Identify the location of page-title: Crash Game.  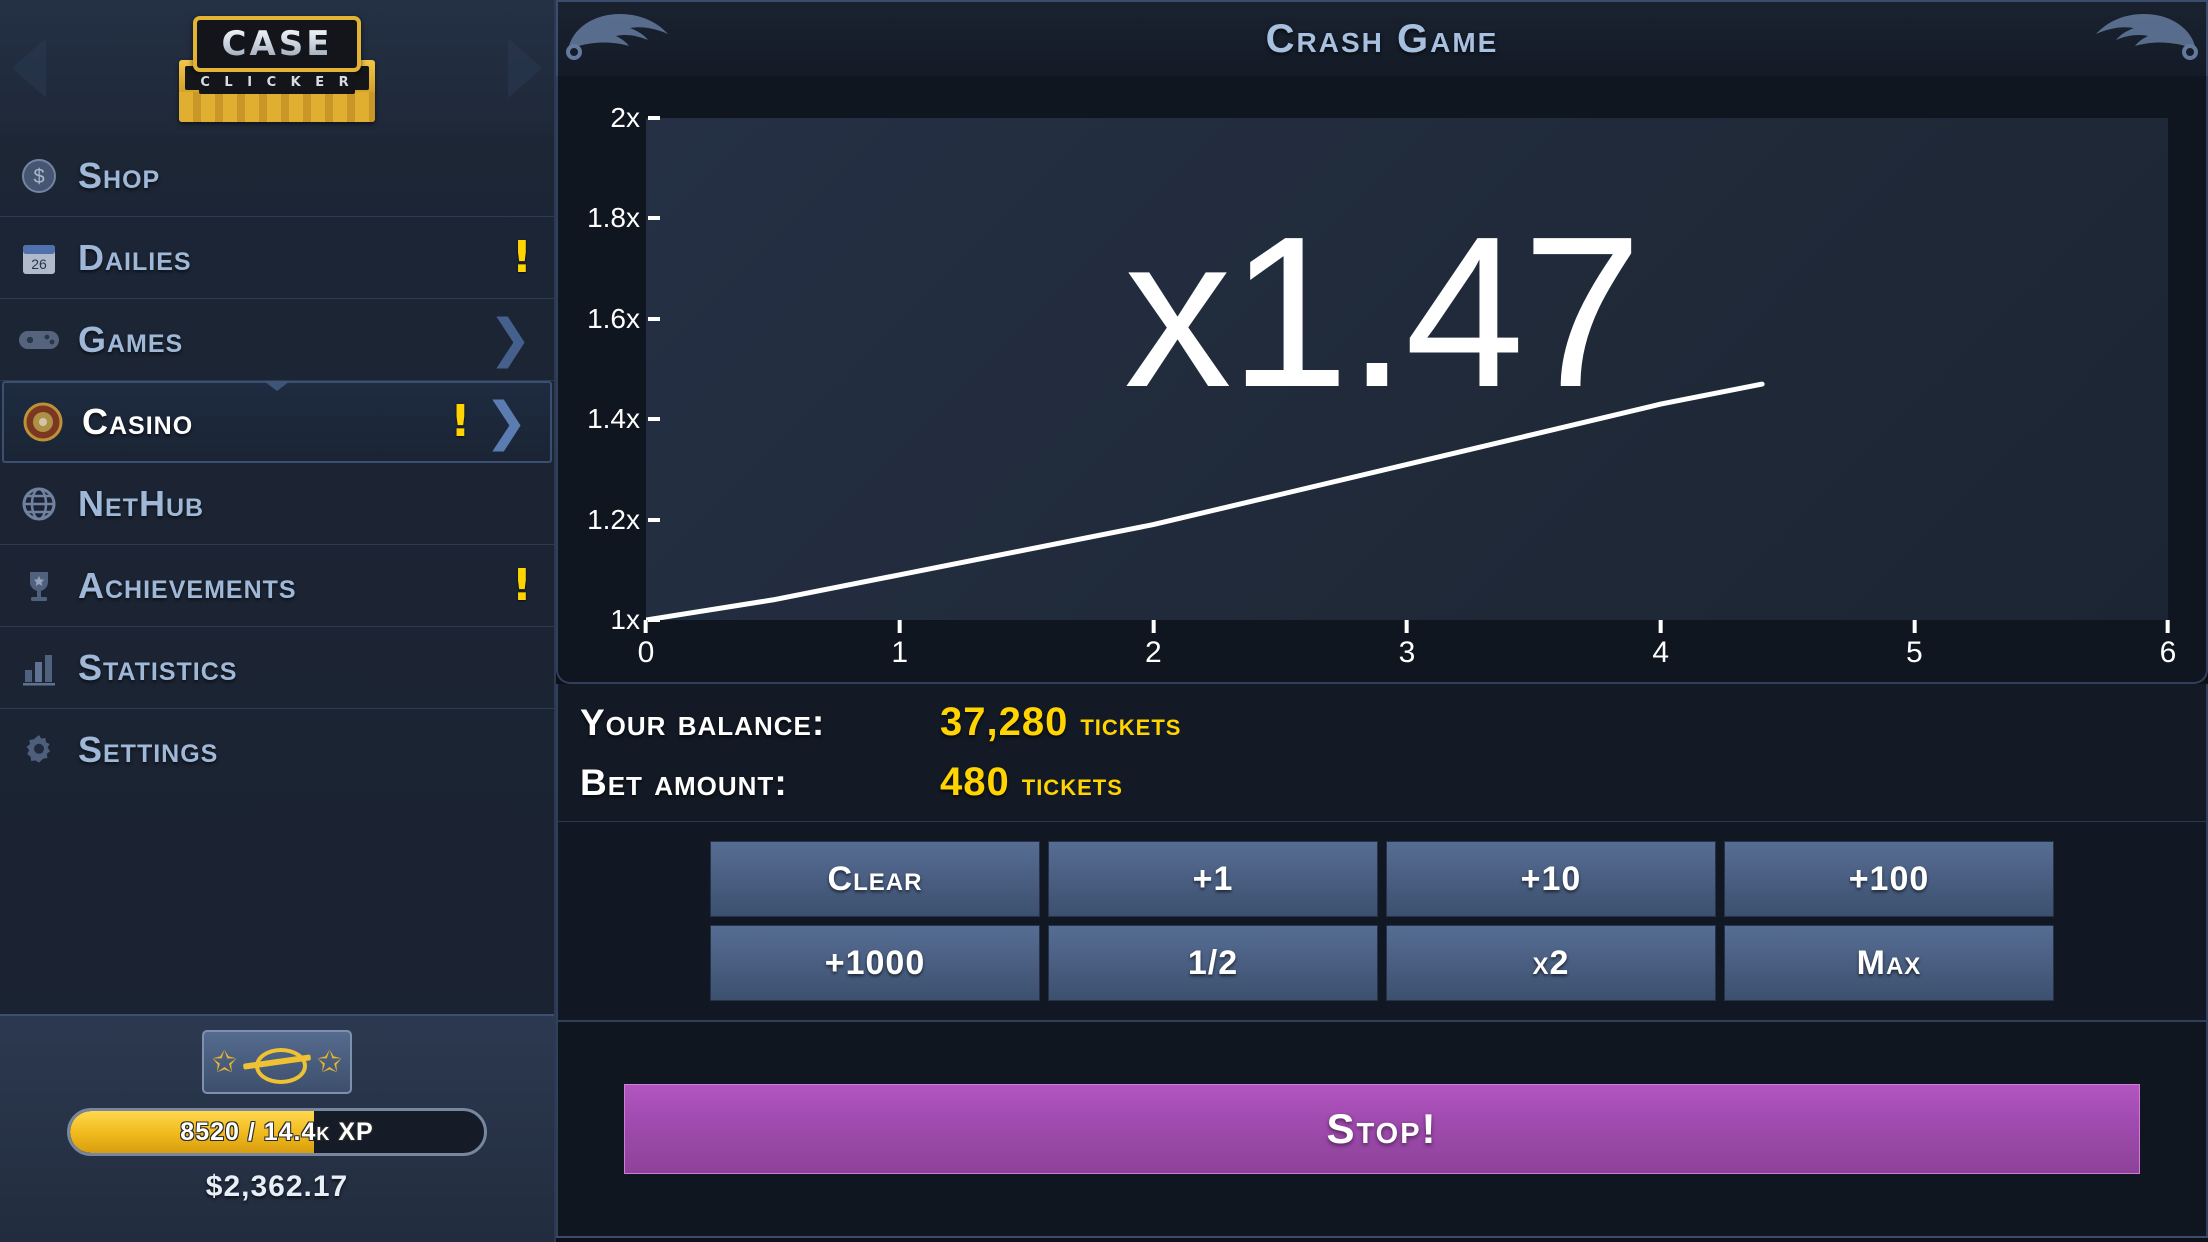
(1382, 38).